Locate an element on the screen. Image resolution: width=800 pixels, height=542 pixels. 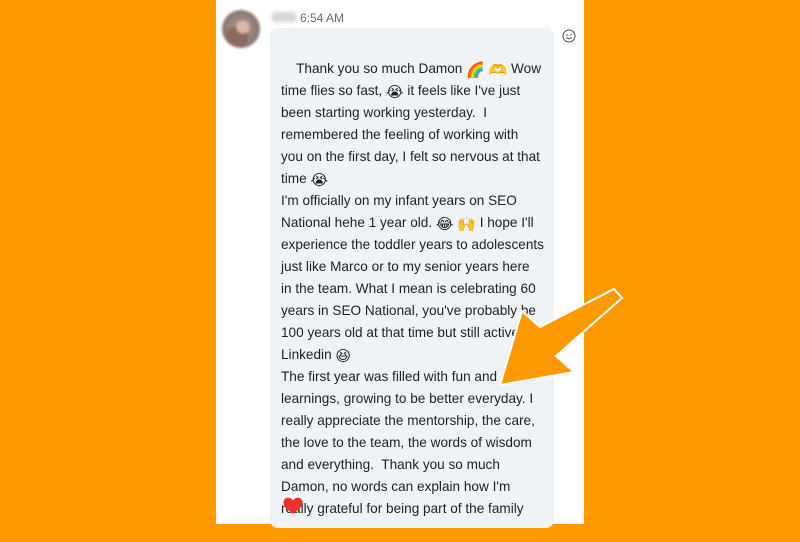
tears-of-joy-emoji-icon: 😂 is located at coordinates (444, 224).